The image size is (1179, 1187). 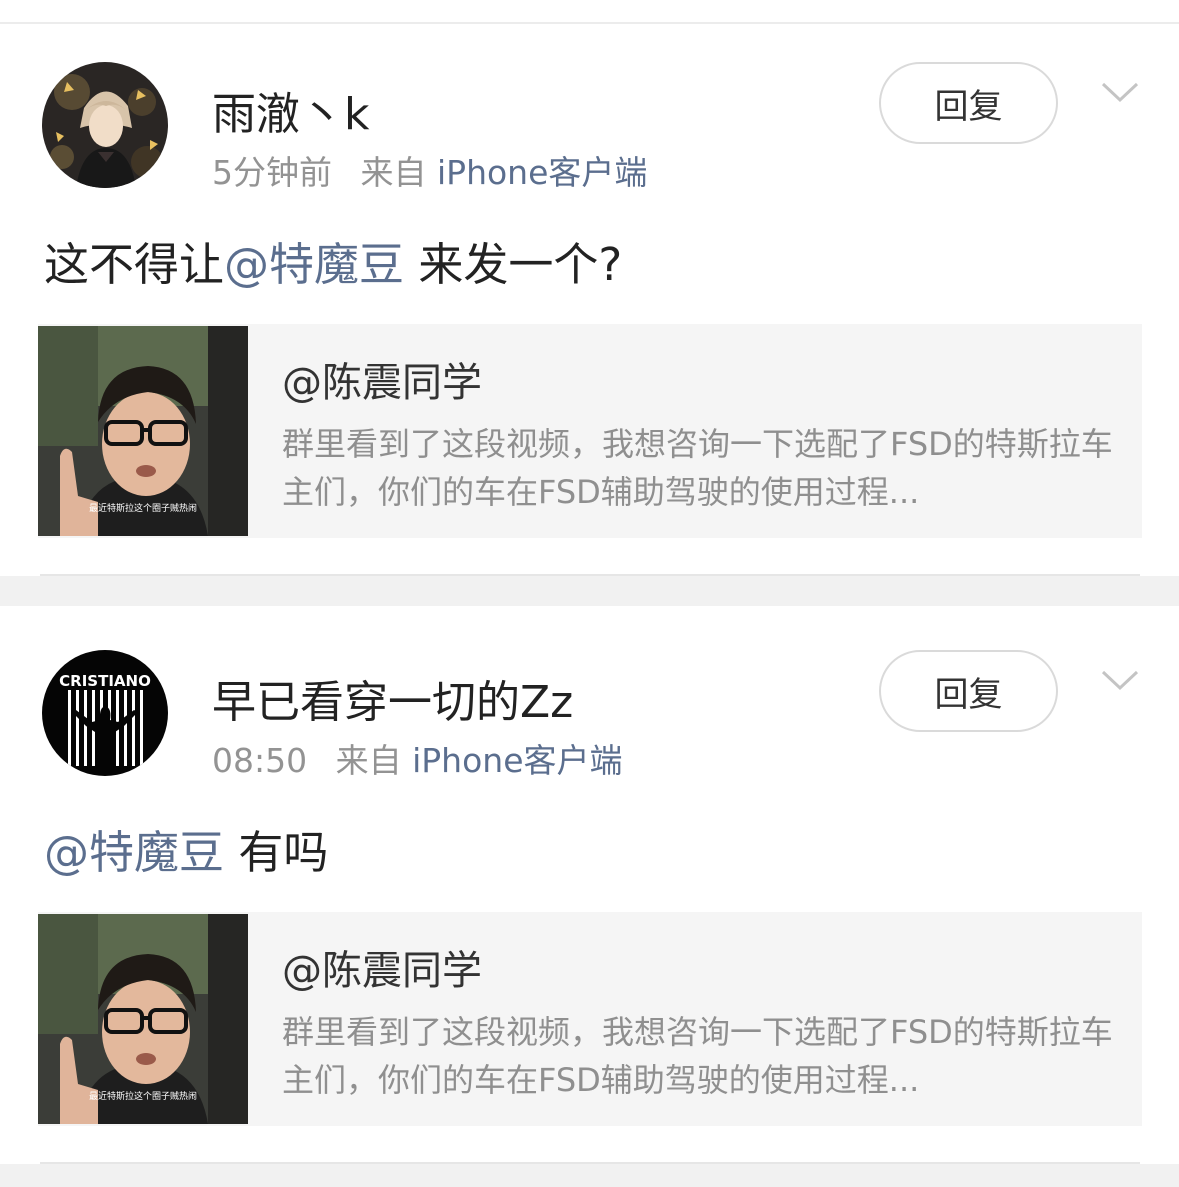 I want to click on avatar-text: CRISTIANO, so click(x=105, y=681).